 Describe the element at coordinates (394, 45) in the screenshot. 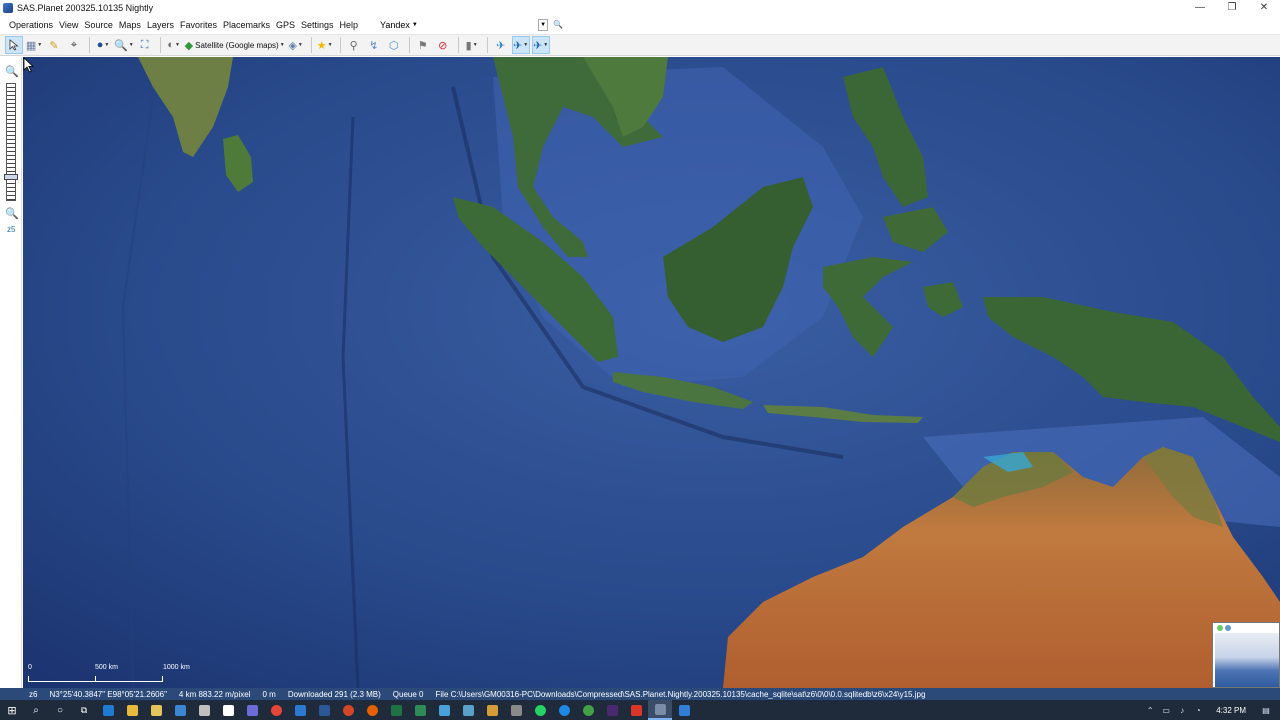

I see `add-polygon-button: ⬡` at that location.